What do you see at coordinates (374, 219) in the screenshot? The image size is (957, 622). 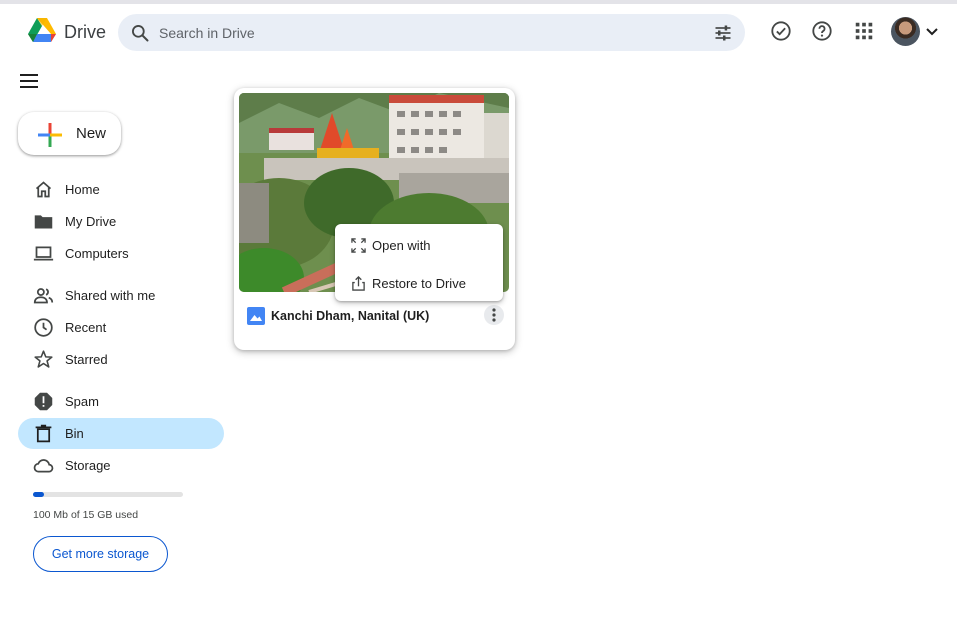 I see `file-card: Kanchi Dham, Nanital (UK)` at bounding box center [374, 219].